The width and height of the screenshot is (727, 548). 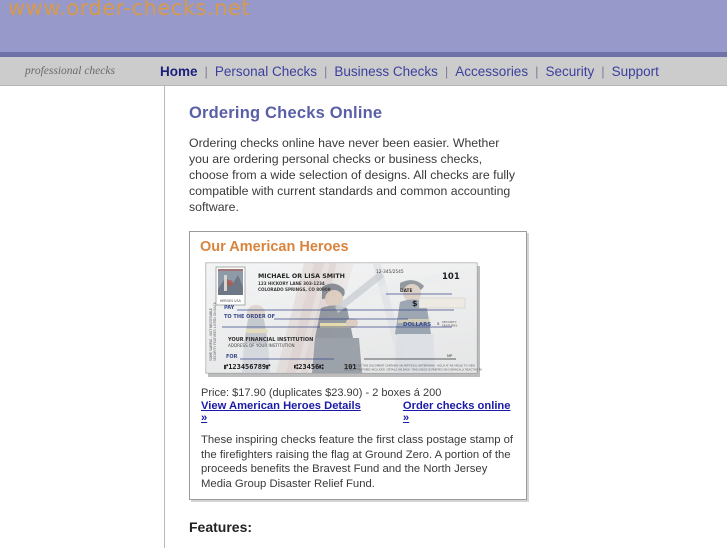 I want to click on nav-tagline: professional checks, so click(x=70, y=71).